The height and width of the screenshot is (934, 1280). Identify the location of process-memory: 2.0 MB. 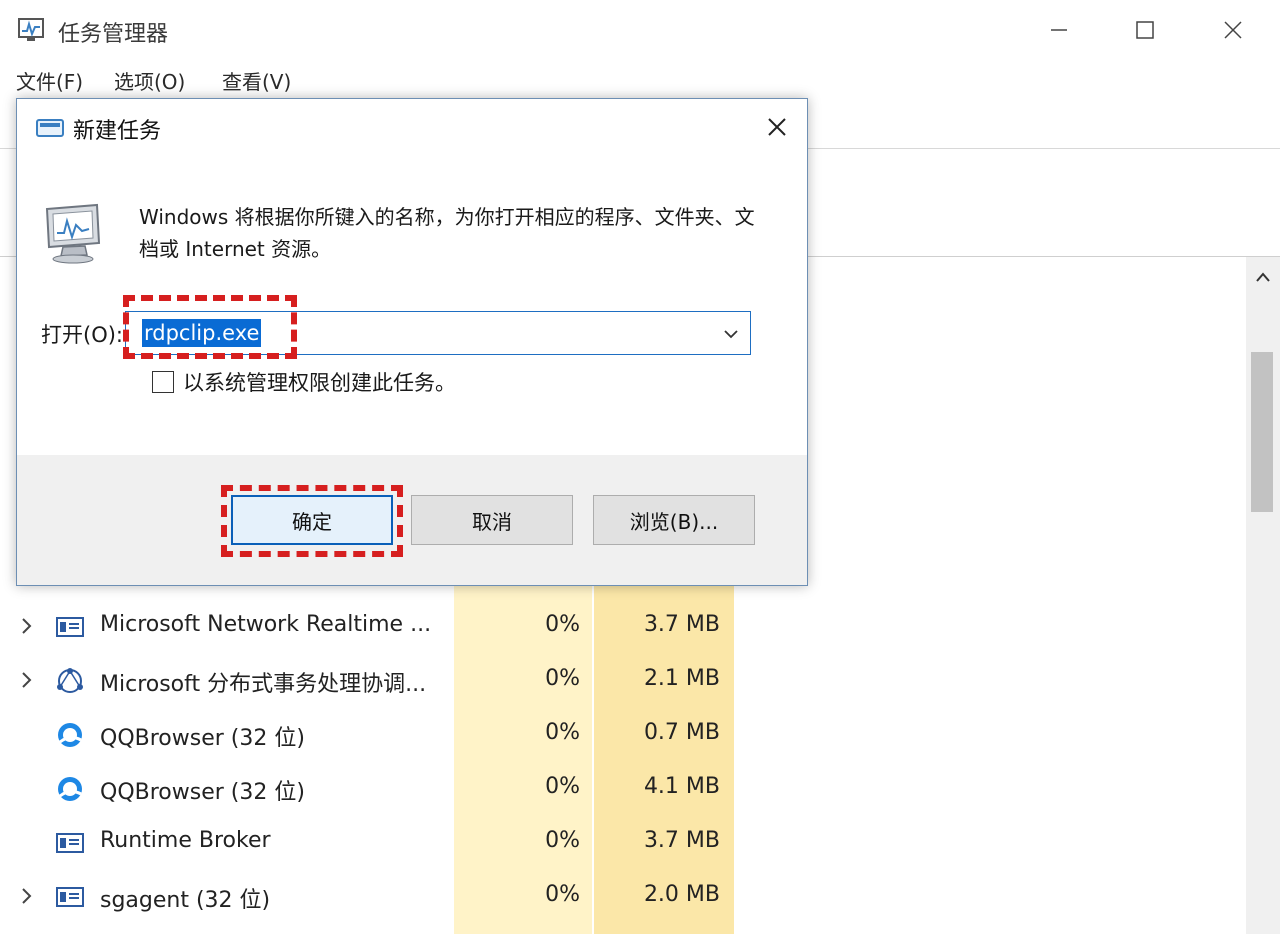
(681, 894).